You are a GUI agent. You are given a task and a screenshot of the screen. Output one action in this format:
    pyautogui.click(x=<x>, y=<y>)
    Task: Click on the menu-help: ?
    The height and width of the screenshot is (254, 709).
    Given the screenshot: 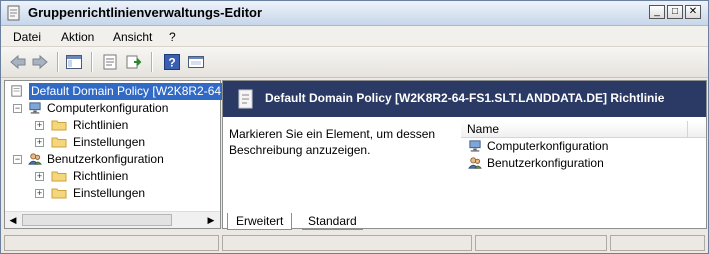 What is the action you would take?
    pyautogui.click(x=172, y=37)
    